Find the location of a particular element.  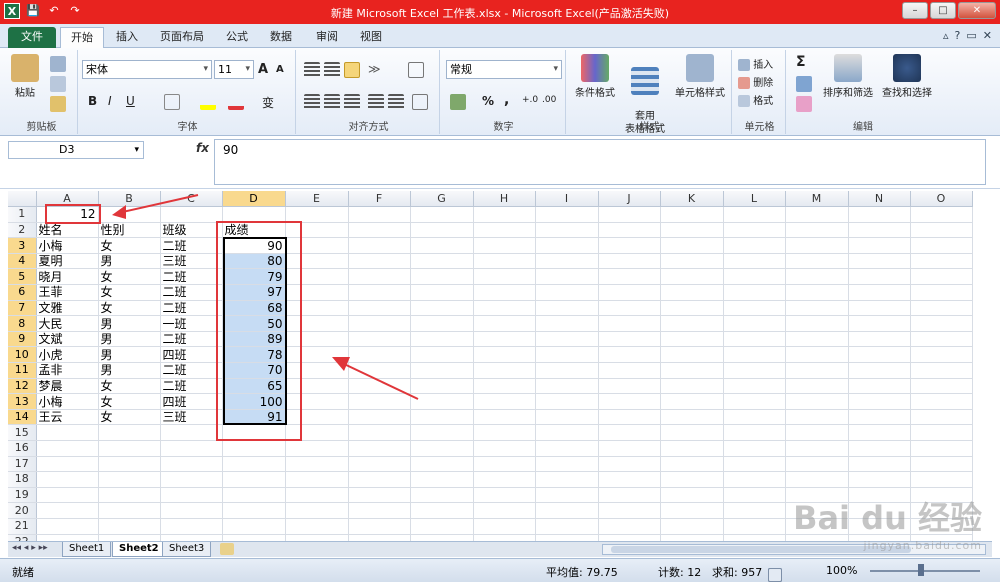

column-header-h: H is located at coordinates (504, 199).